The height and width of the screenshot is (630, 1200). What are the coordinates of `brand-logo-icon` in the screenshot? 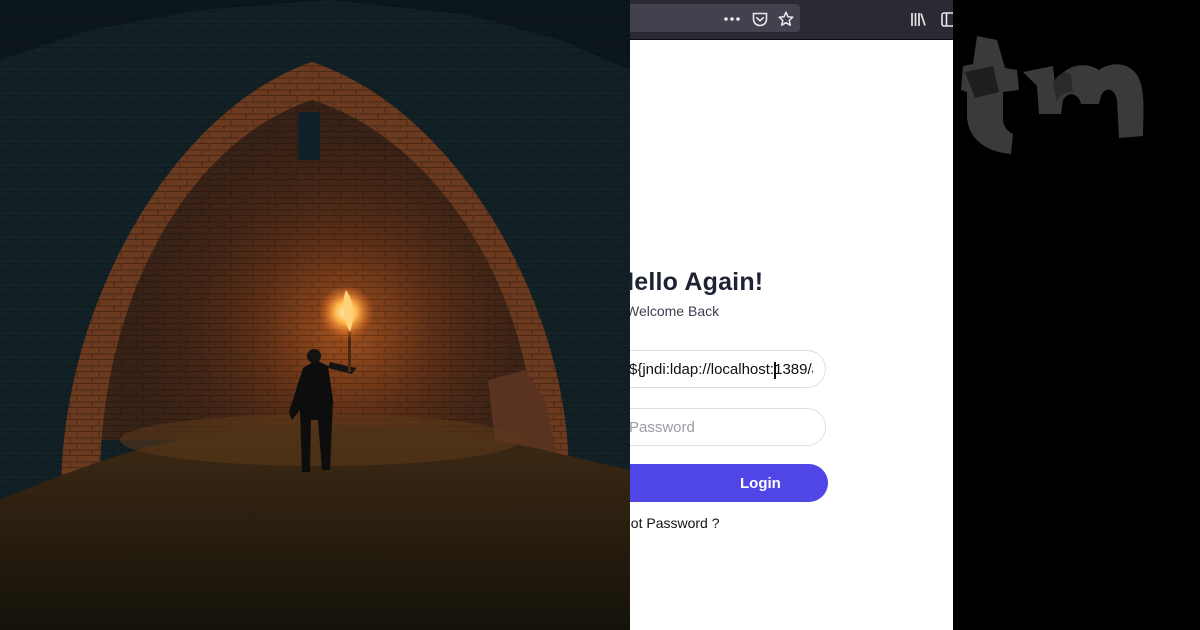 It's located at (1052, 95).